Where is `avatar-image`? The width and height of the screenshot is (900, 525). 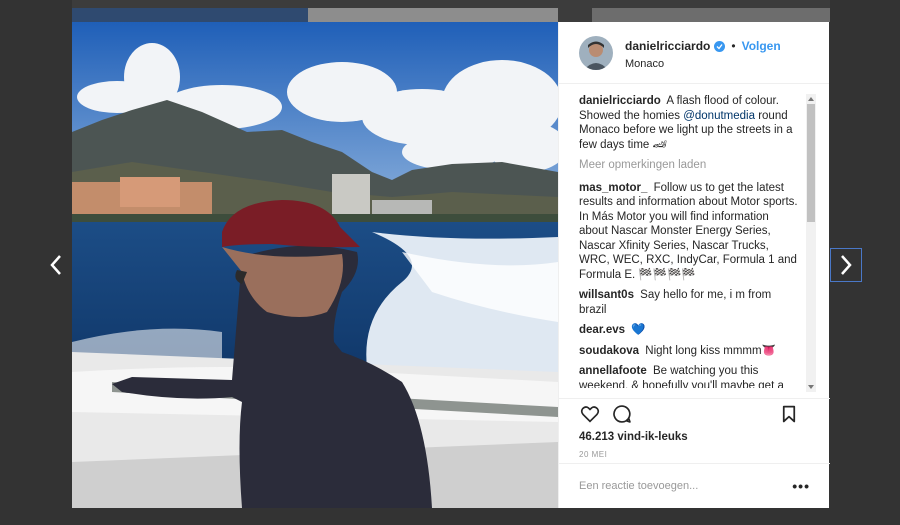
avatar-image is located at coordinates (596, 53).